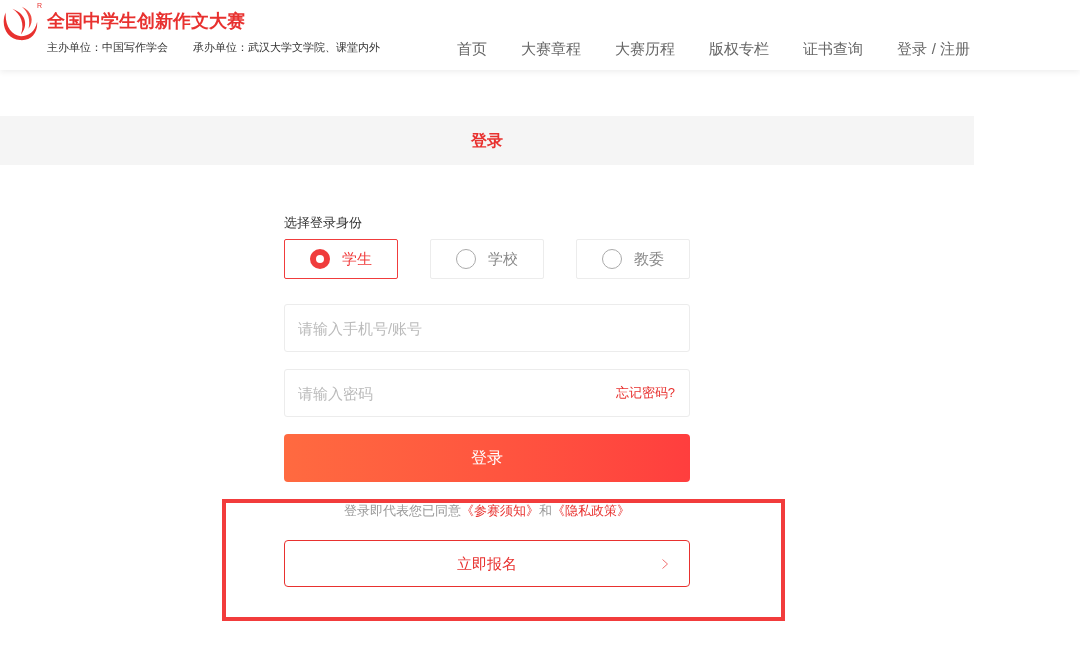 This screenshot has height=654, width=1080. Describe the element at coordinates (551, 49) in the screenshot. I see `nav-link: 大赛章程` at that location.